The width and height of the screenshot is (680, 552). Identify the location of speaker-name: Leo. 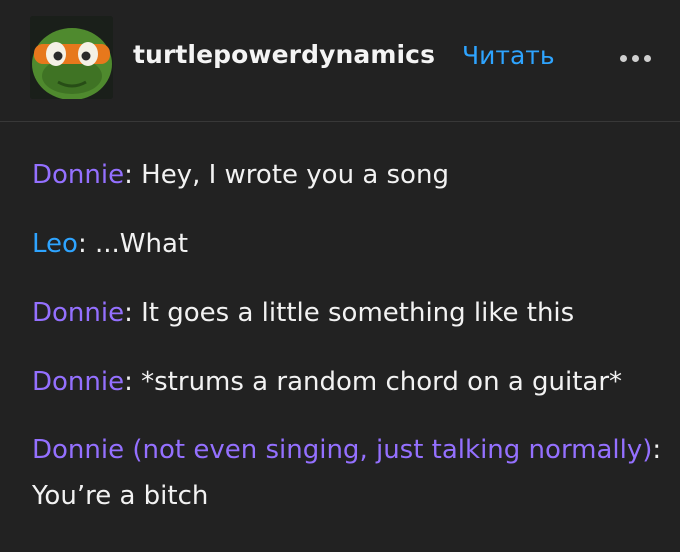
(55, 244).